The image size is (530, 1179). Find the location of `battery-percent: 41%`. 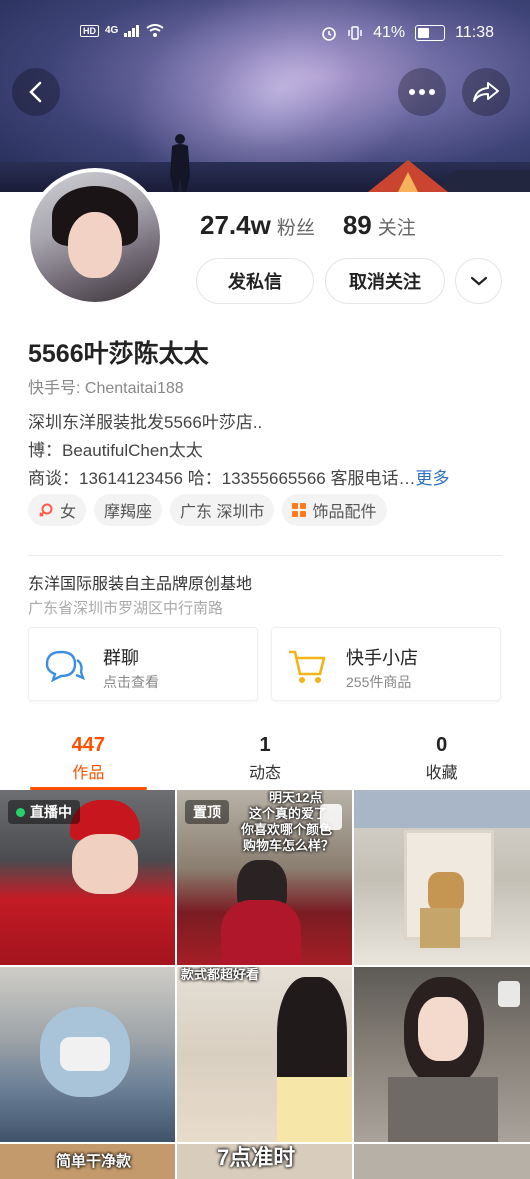

battery-percent: 41% is located at coordinates (389, 32).